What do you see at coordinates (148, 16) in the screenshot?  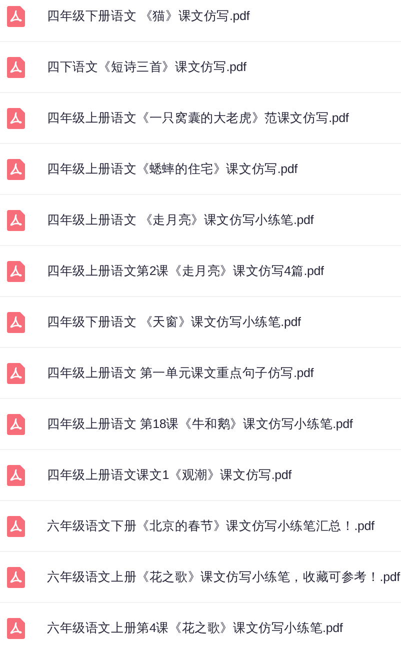 I see `file-name: 四年级下册语文 《猫》课文仿写.pdf` at bounding box center [148, 16].